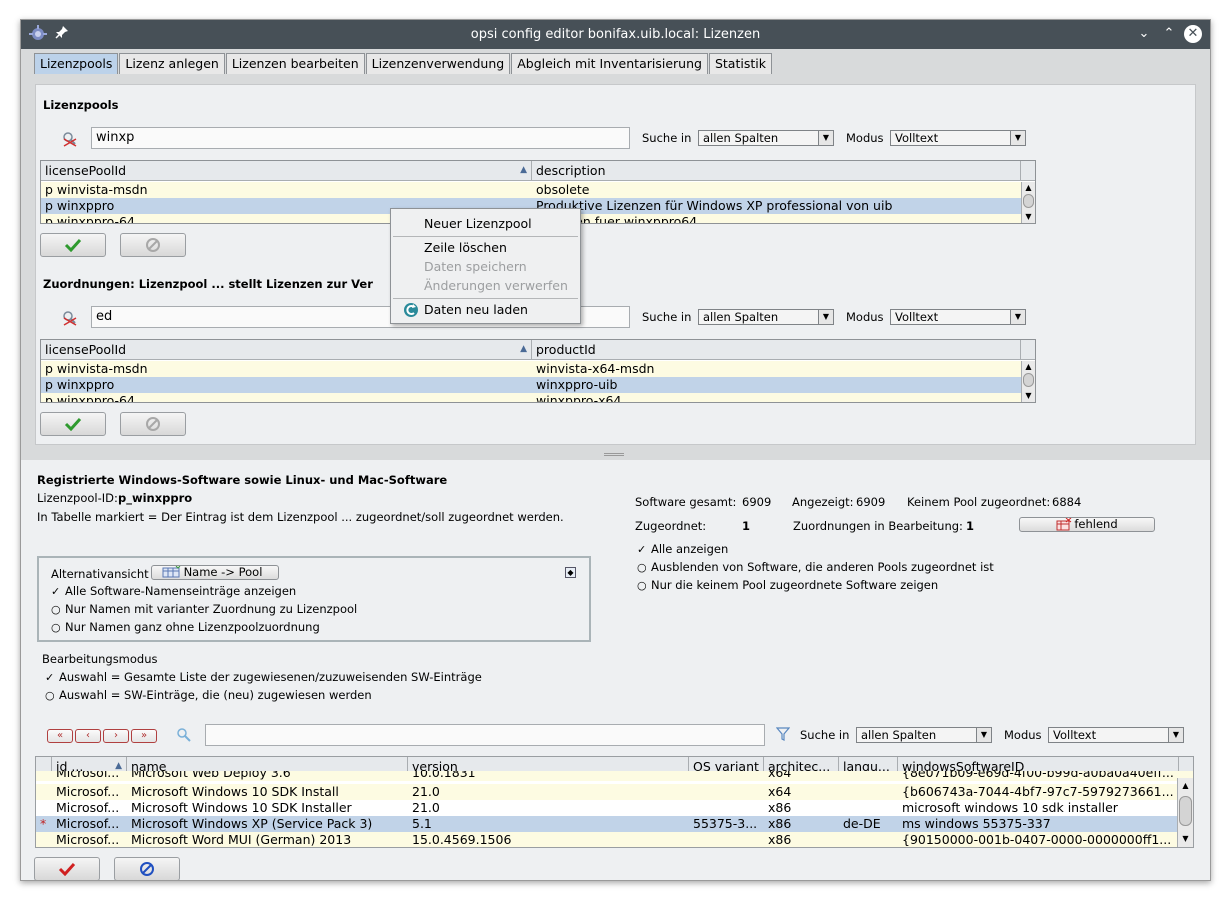  Describe the element at coordinates (60, 736) in the screenshot. I see `first-page-icon: «` at that location.